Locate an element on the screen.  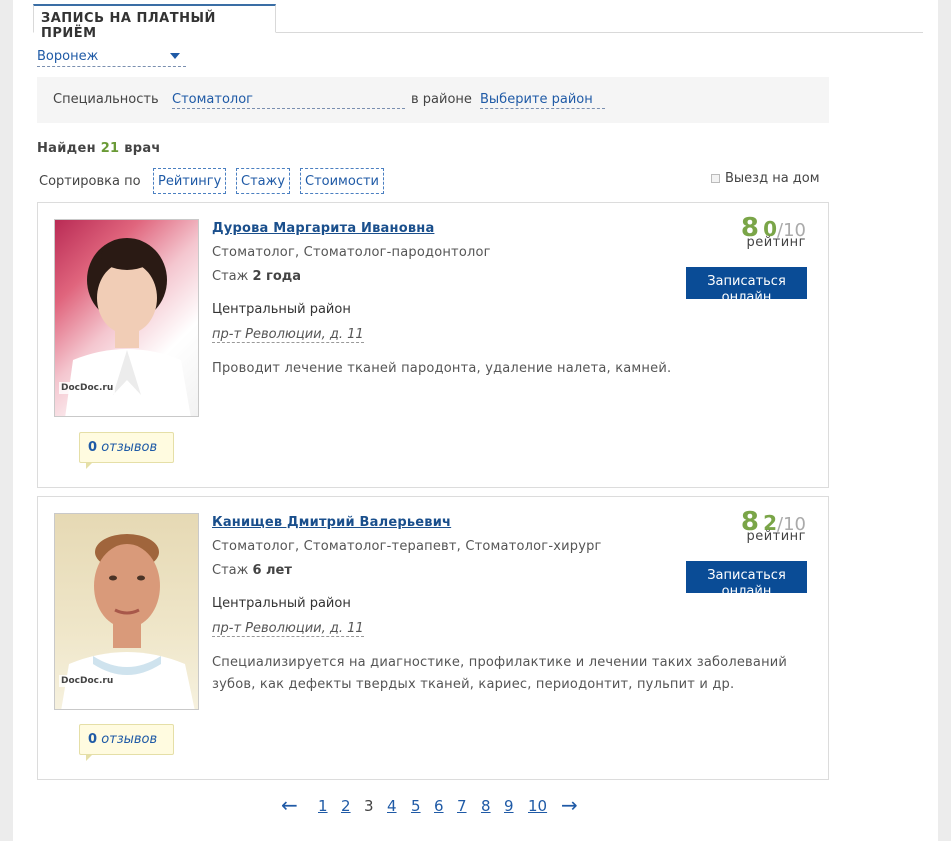
speciality-label: Специальность is located at coordinates (106, 99).